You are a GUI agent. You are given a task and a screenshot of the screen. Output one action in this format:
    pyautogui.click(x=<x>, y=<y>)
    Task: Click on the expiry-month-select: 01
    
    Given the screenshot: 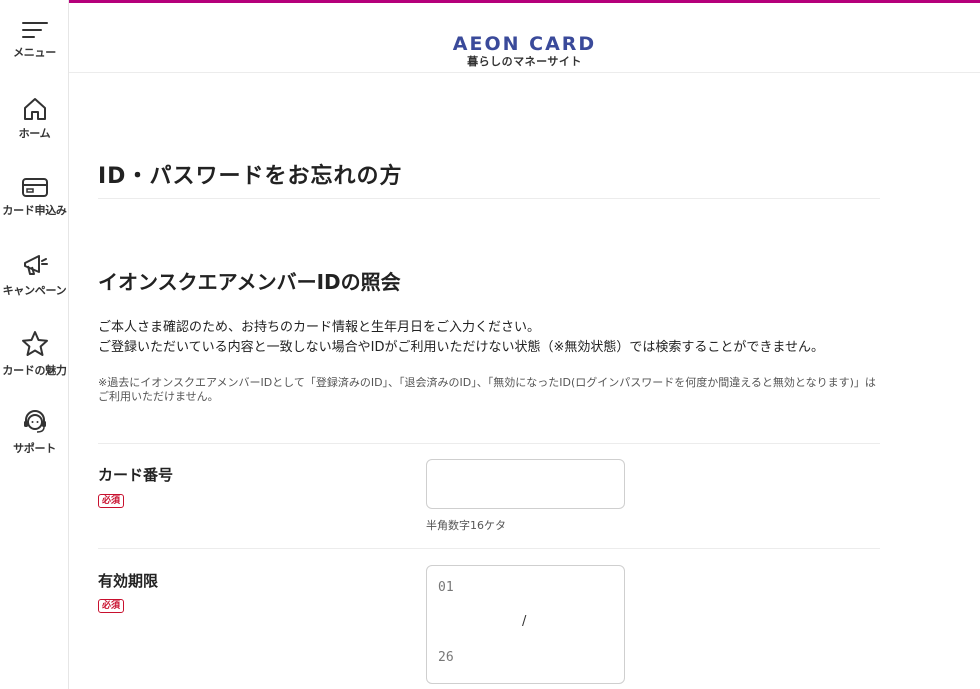 What is the action you would take?
    pyautogui.click(x=446, y=587)
    